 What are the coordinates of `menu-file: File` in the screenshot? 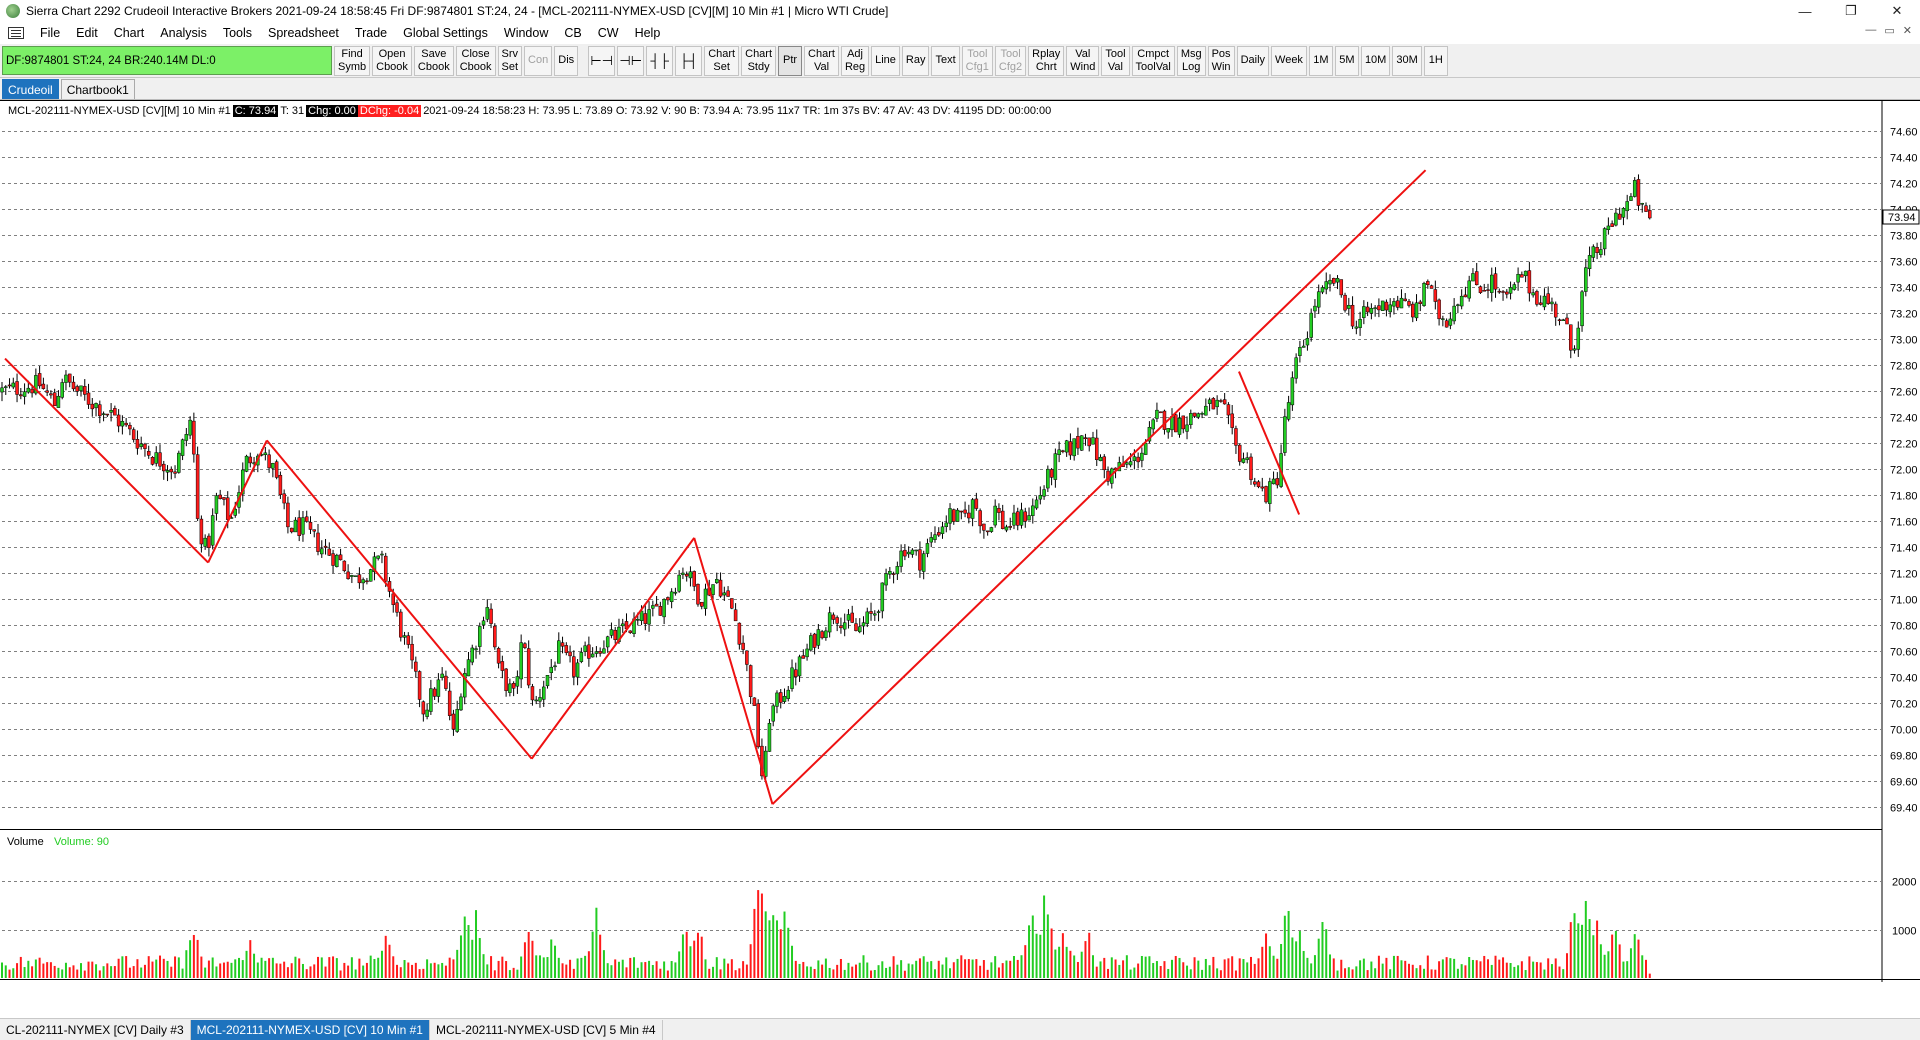 It's located at (50, 33).